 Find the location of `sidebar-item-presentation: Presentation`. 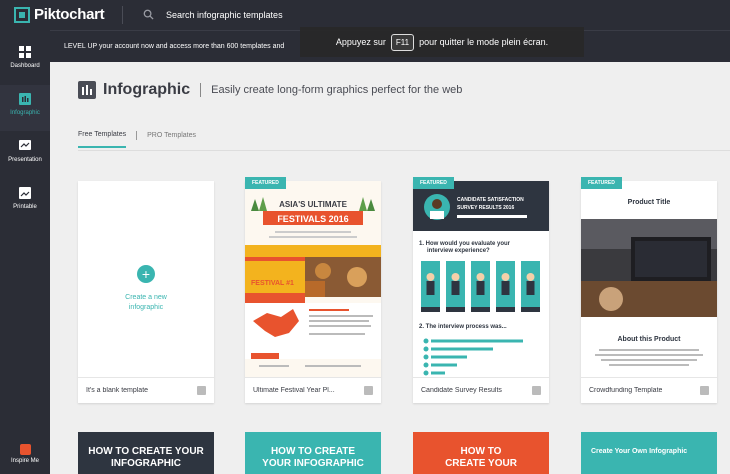

sidebar-item-presentation: Presentation is located at coordinates (25, 155).